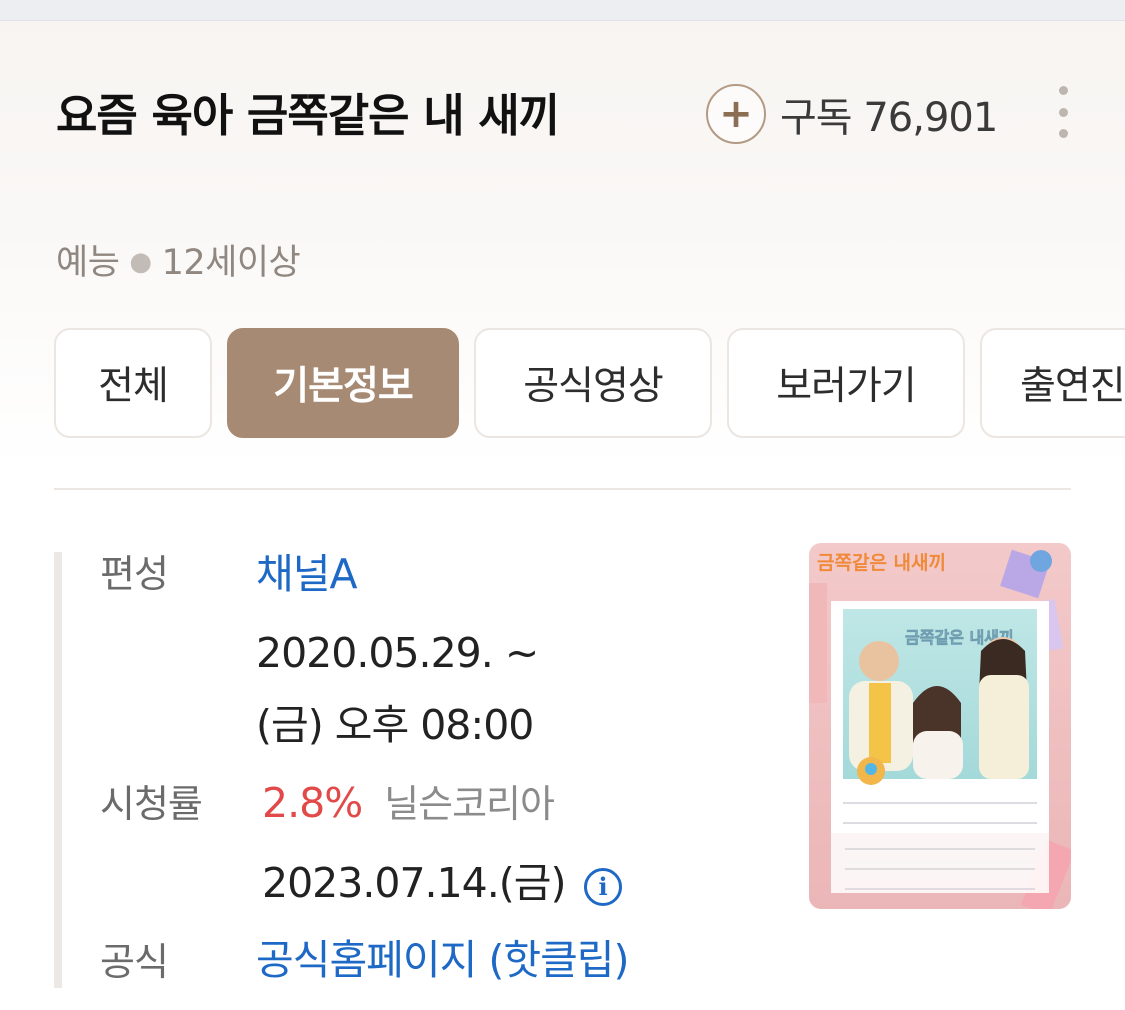  Describe the element at coordinates (308, 115) in the screenshot. I see `program-title: 요즘 육아 금쪽같은 내 새끼` at that location.